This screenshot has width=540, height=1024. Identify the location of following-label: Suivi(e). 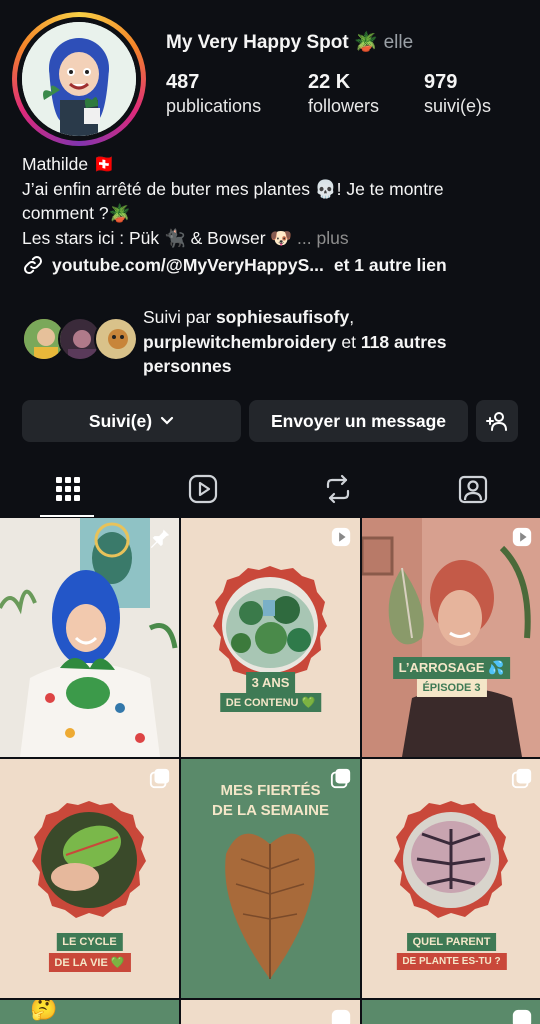
(120, 420).